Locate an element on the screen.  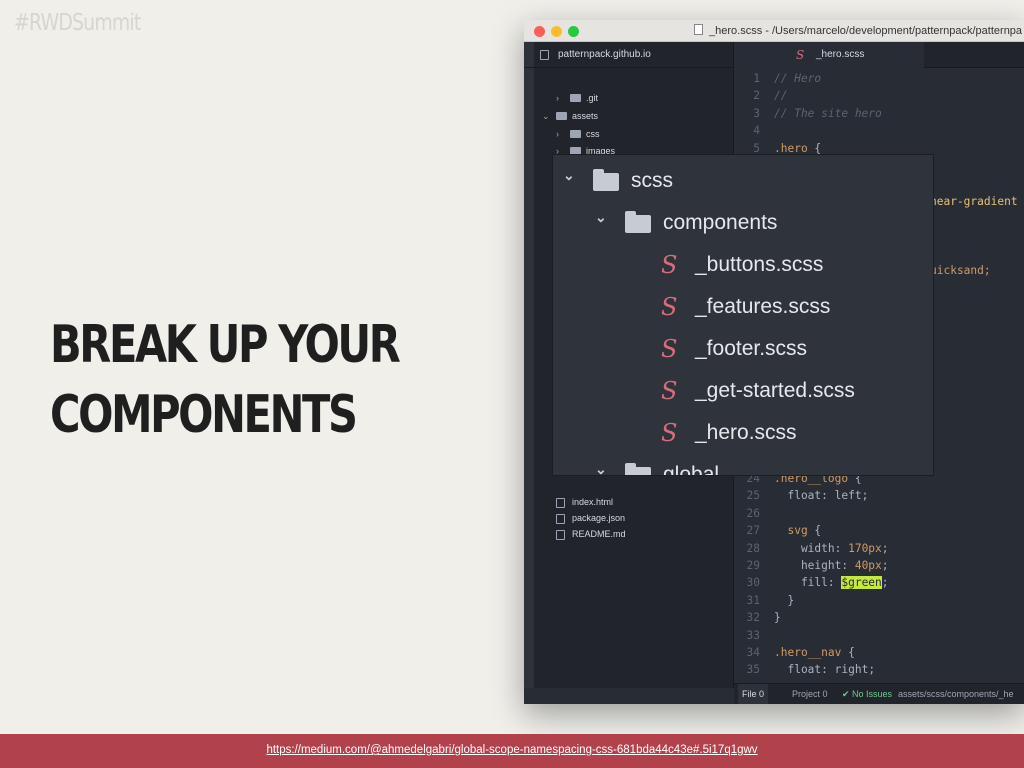
zoomed-item-label: _buttons.scss is located at coordinates (759, 264).